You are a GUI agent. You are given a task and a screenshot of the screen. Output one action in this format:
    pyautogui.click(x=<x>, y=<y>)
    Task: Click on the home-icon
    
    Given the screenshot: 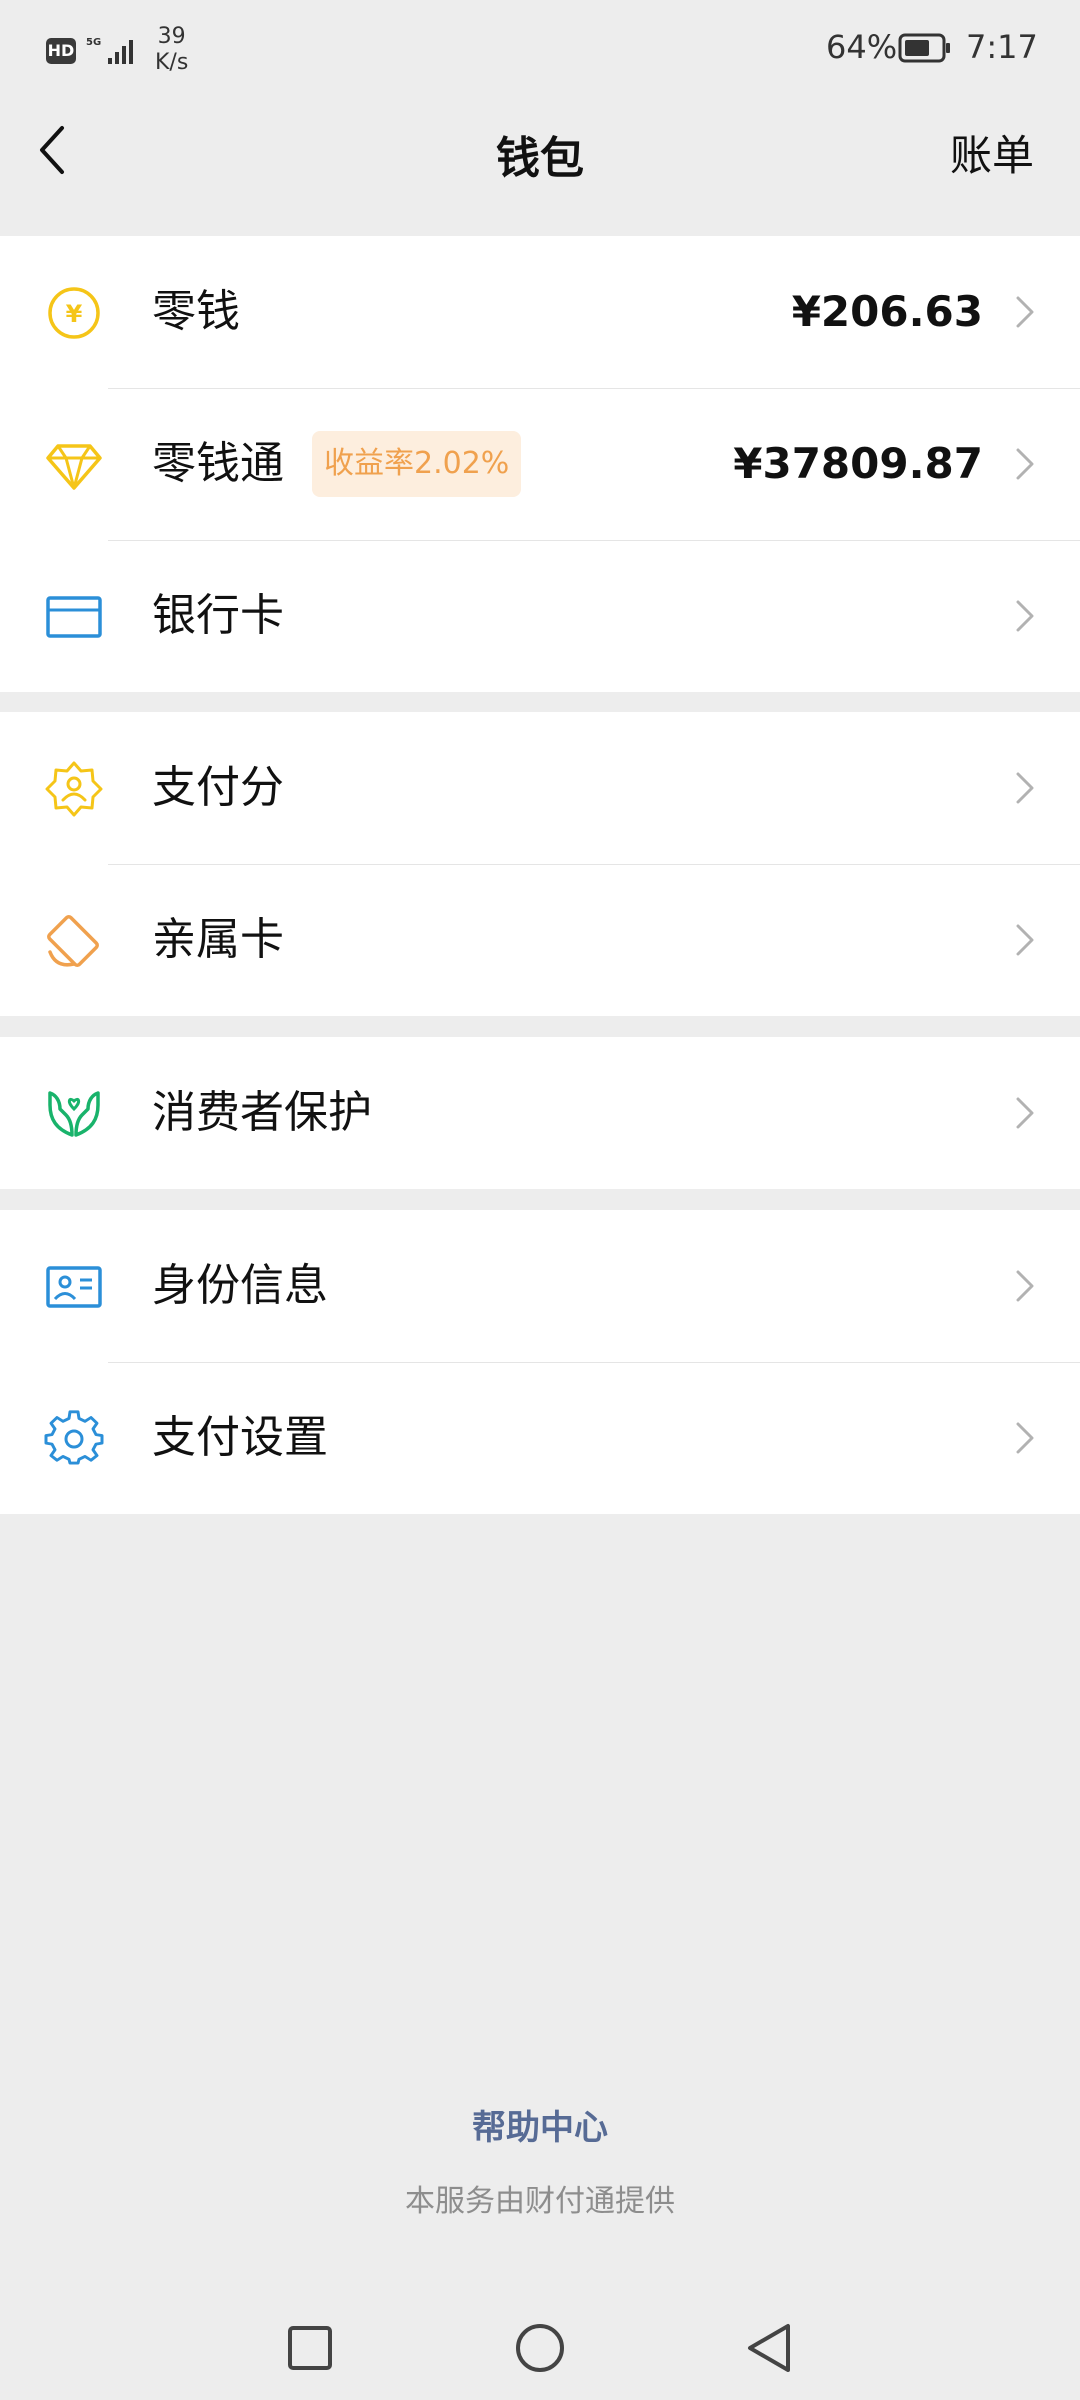 What is the action you would take?
    pyautogui.click(x=540, y=2348)
    